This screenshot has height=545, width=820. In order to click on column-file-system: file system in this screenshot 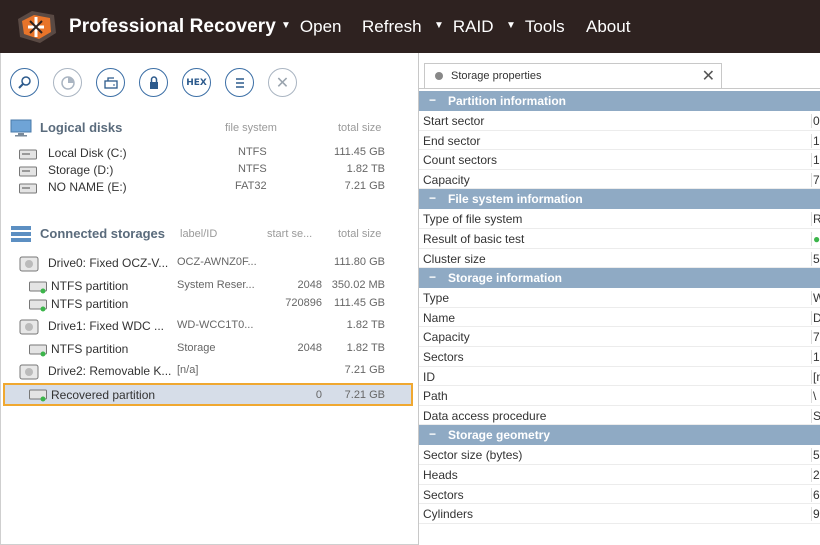, I will do `click(251, 128)`.